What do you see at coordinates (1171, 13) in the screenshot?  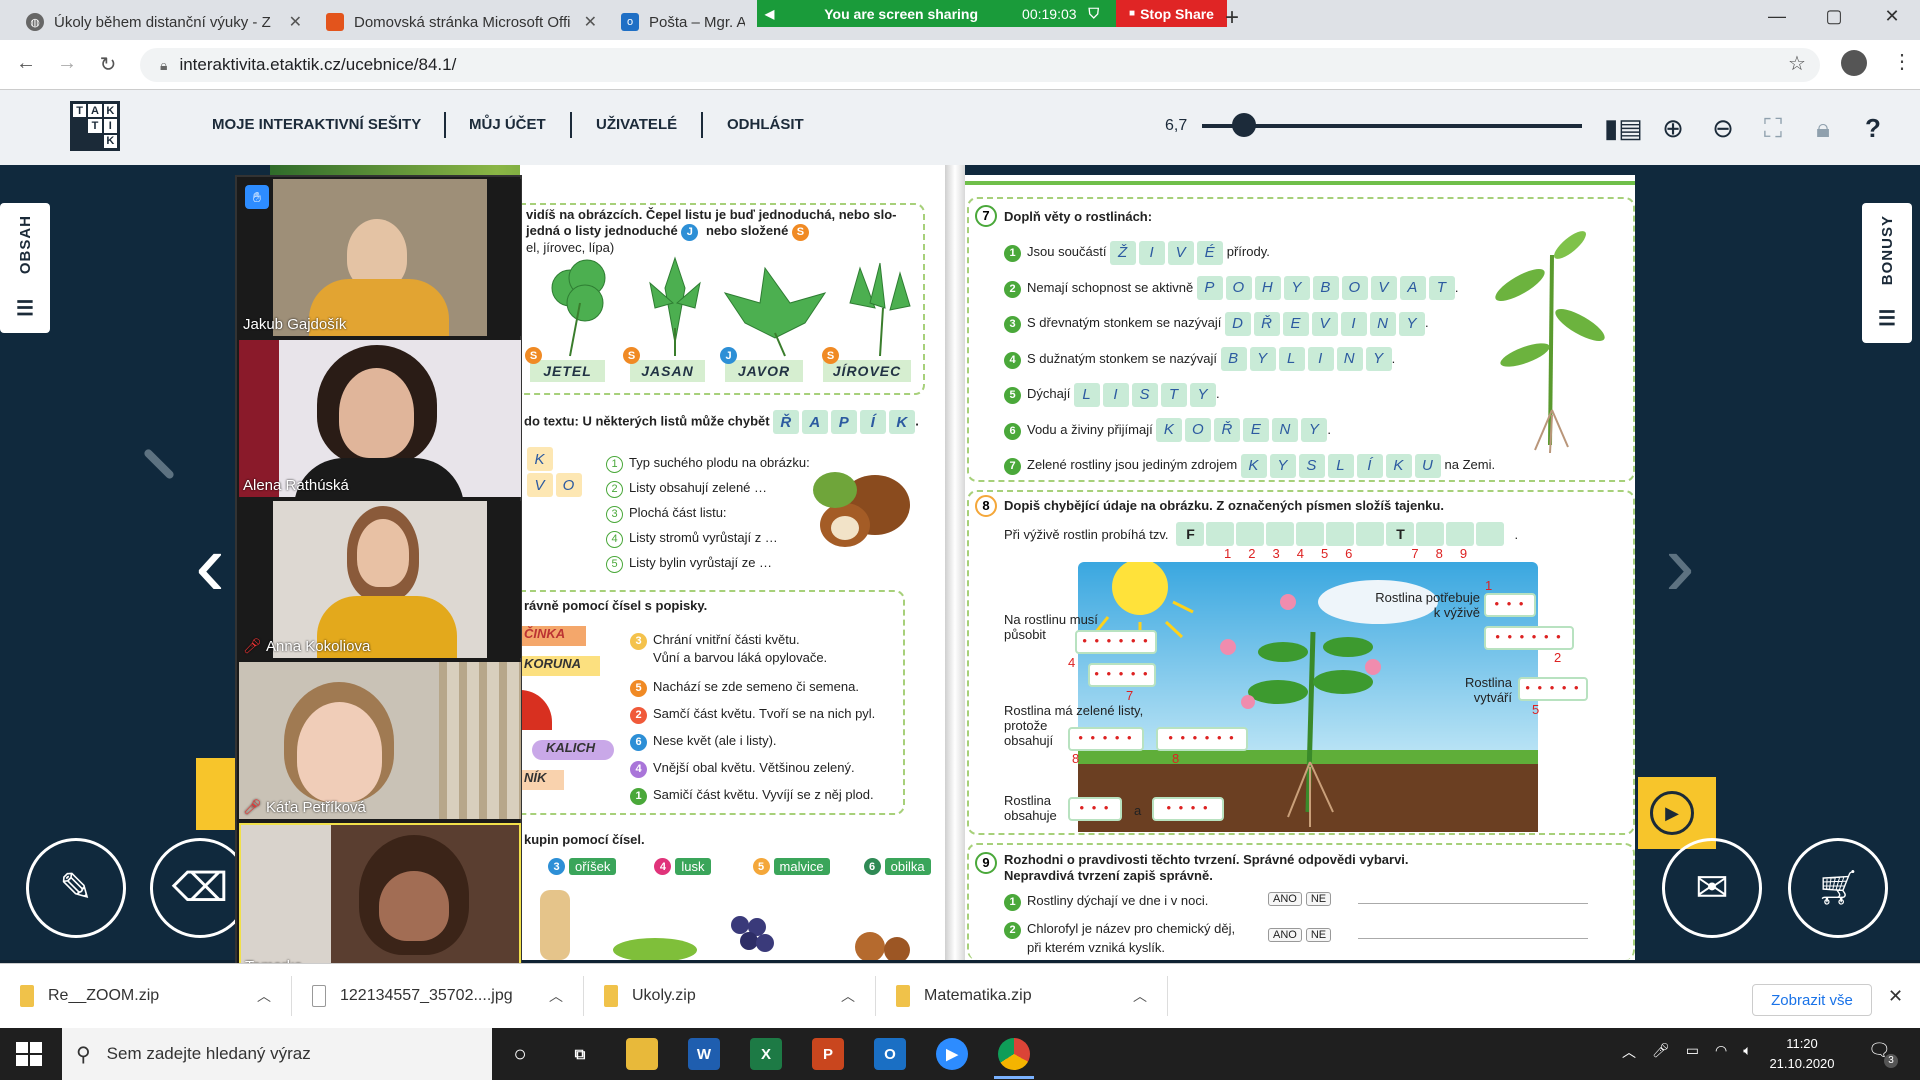 I see `stop-share-button: ■ Stop Share` at bounding box center [1171, 13].